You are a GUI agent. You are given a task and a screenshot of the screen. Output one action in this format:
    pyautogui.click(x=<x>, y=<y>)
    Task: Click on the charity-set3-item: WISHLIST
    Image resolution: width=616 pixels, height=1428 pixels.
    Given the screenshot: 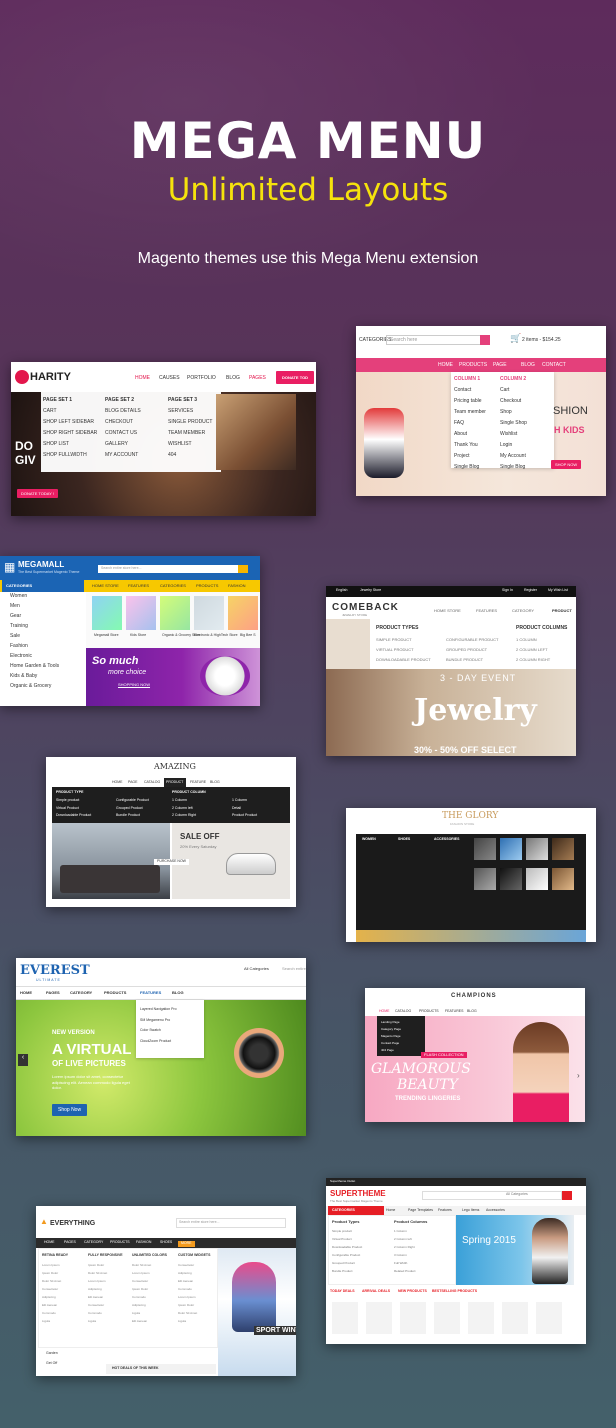 What is the action you would take?
    pyautogui.click(x=190, y=444)
    